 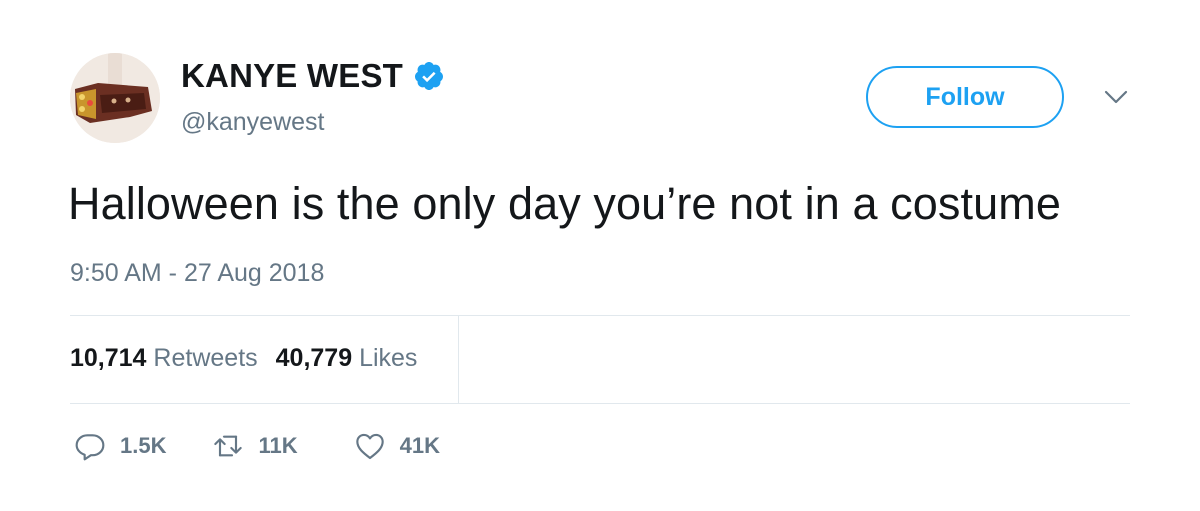 What do you see at coordinates (143, 445) in the screenshot?
I see `reply-count: 1.5K` at bounding box center [143, 445].